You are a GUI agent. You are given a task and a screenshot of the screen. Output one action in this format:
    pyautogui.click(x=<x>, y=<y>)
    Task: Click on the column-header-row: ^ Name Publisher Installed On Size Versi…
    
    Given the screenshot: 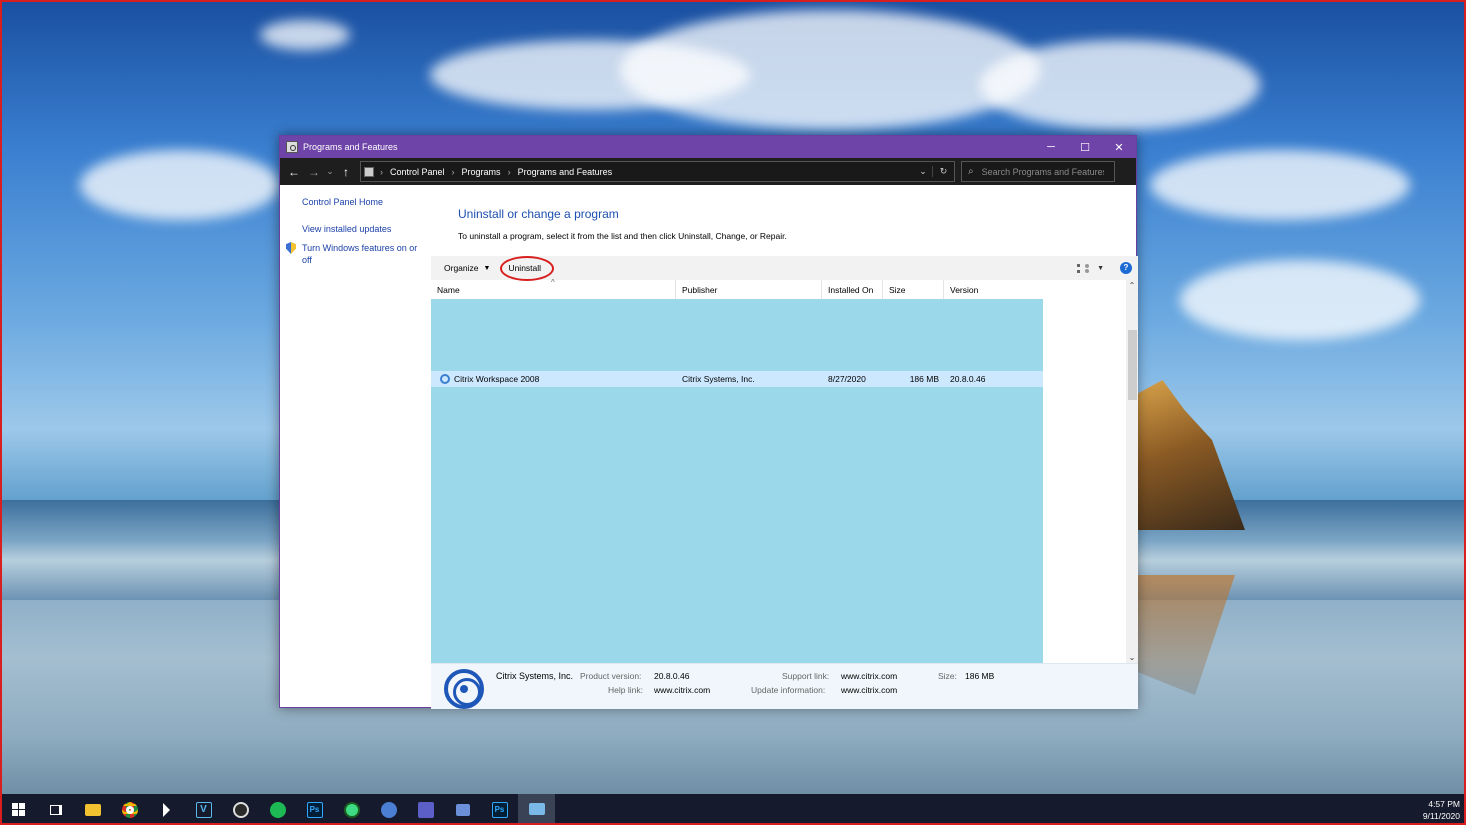 What is the action you would take?
    pyautogui.click(x=778, y=288)
    